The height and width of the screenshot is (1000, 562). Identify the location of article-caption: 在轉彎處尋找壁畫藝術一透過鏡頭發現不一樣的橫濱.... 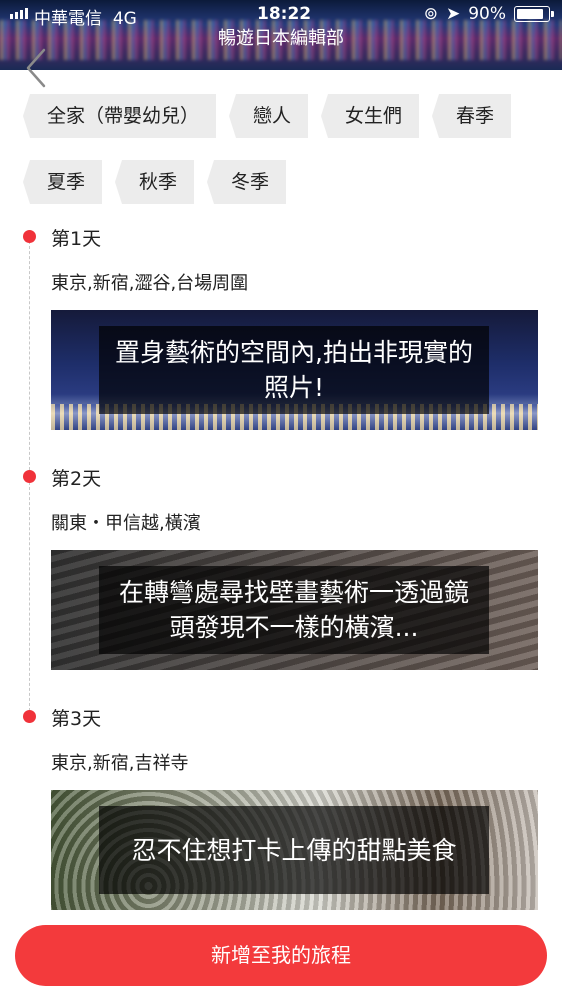
(294, 610).